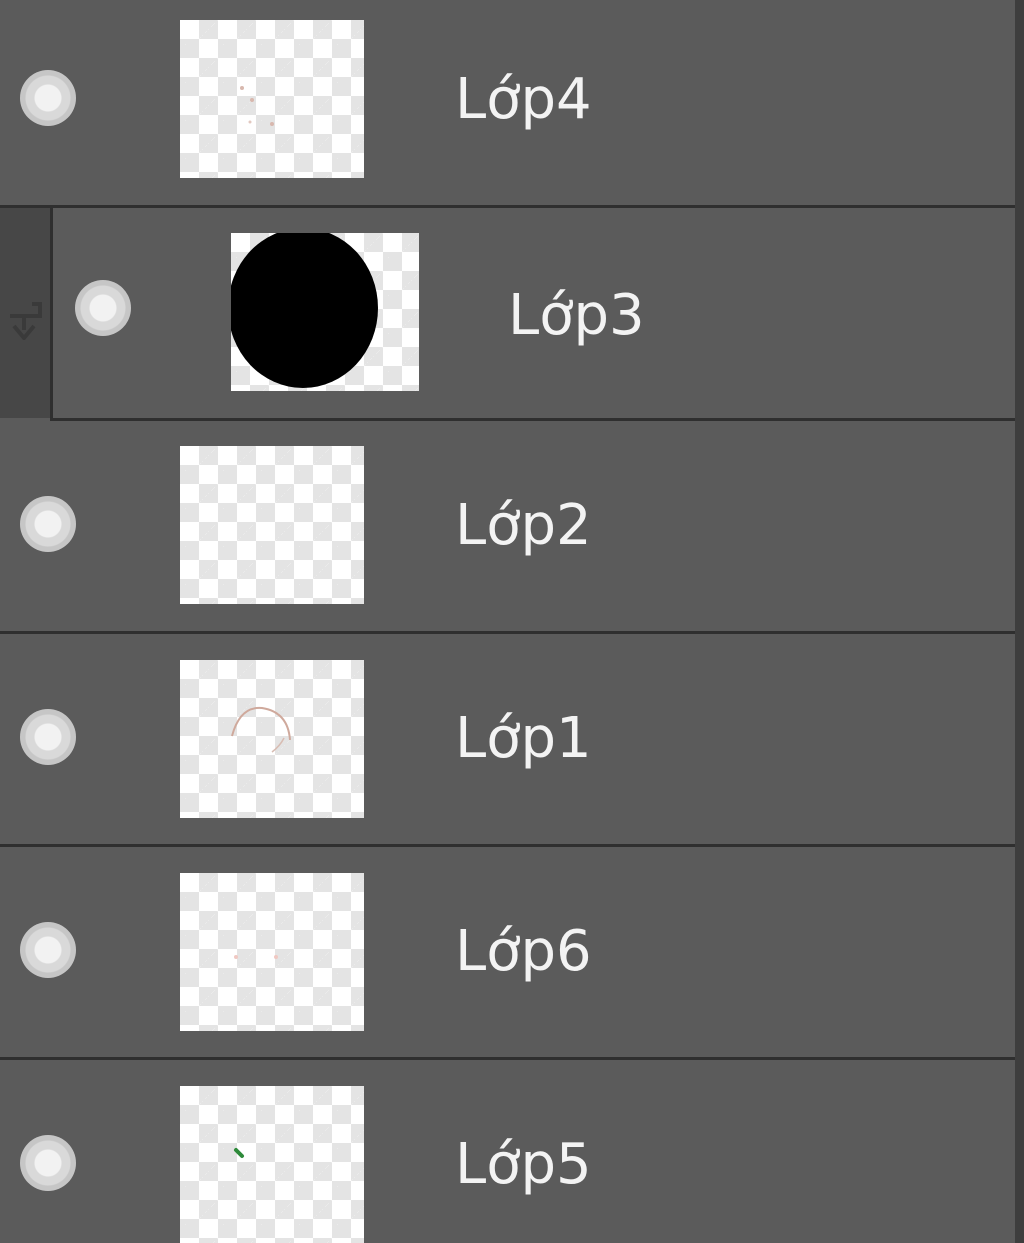 The height and width of the screenshot is (1243, 1024). Describe the element at coordinates (1019, 621) in the screenshot. I see `panel-right-edge` at that location.